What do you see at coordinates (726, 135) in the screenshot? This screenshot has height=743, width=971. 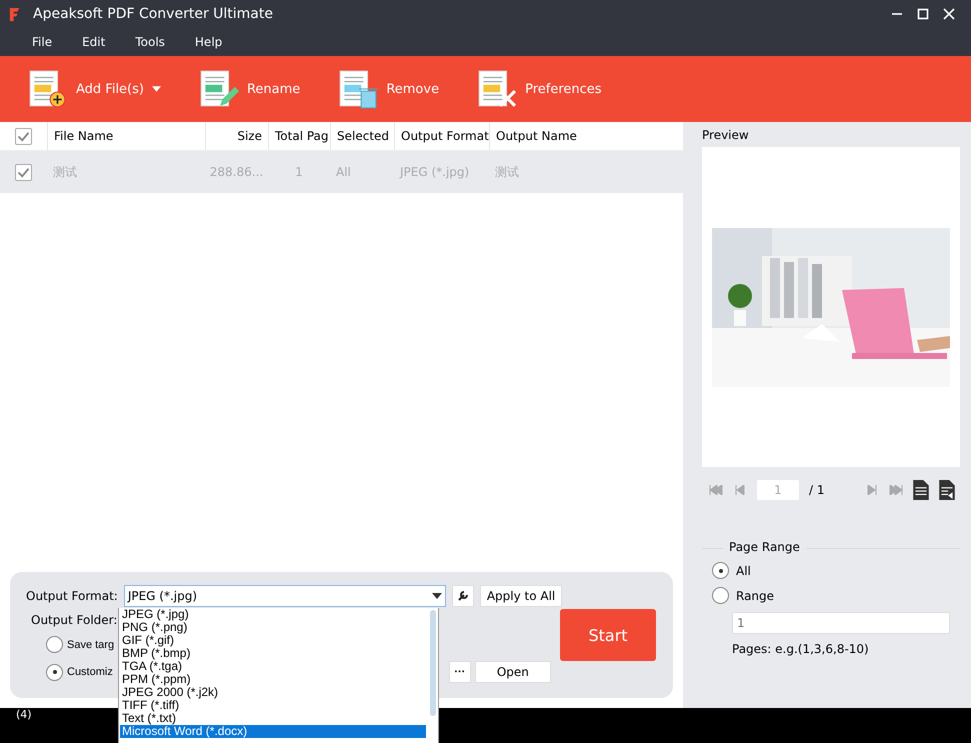 I see `preview-title: Preview` at bounding box center [726, 135].